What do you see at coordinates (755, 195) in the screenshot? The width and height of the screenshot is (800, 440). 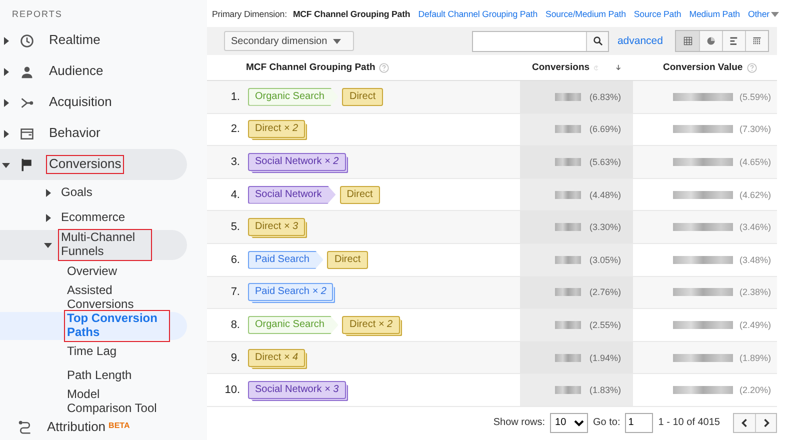 I see `percentage: (4.62%)` at bounding box center [755, 195].